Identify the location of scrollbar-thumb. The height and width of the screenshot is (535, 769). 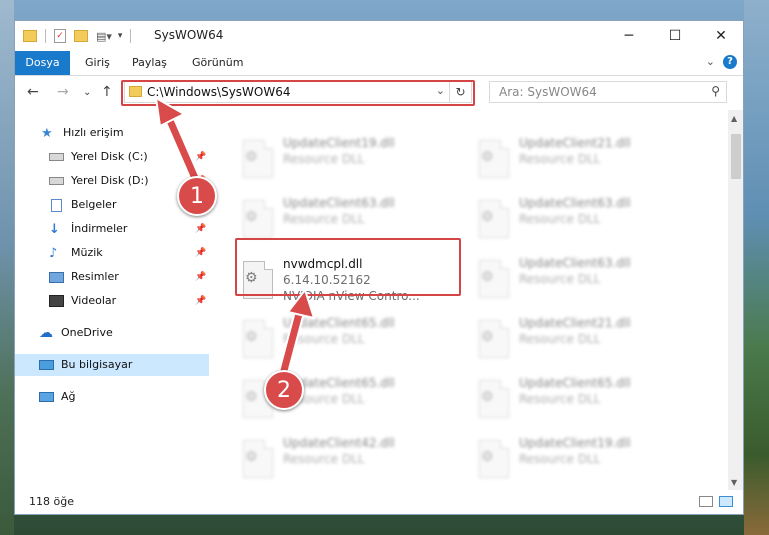
(736, 156).